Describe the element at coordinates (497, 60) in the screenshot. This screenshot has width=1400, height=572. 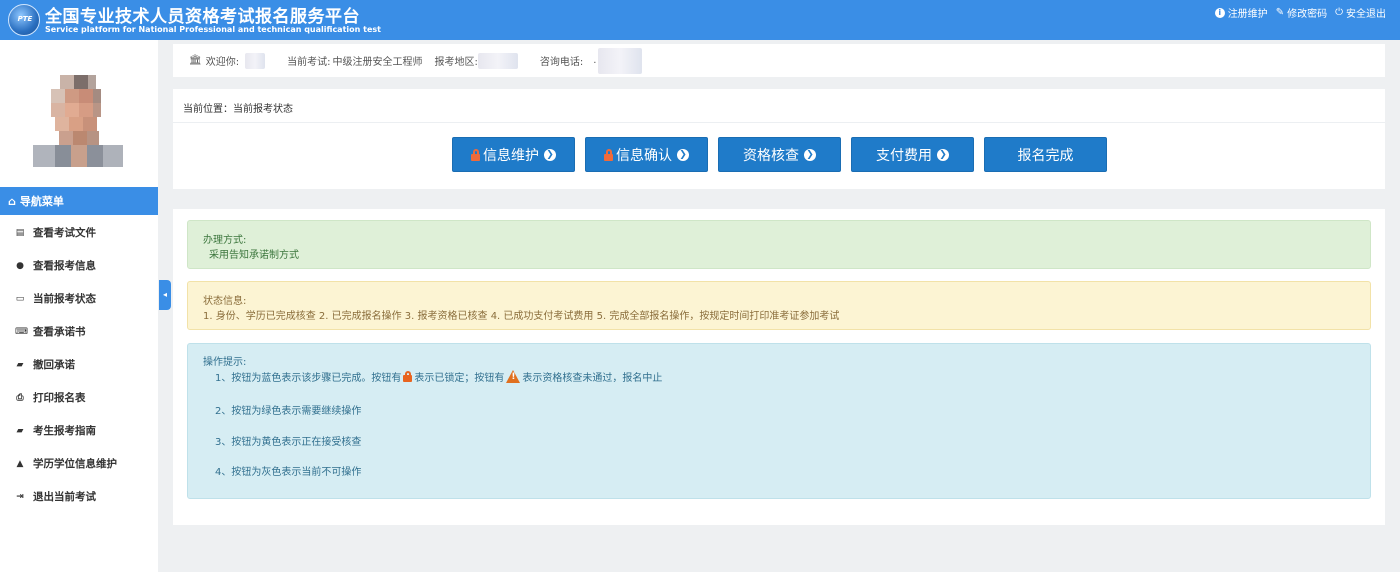
I see `redacted-region` at that location.